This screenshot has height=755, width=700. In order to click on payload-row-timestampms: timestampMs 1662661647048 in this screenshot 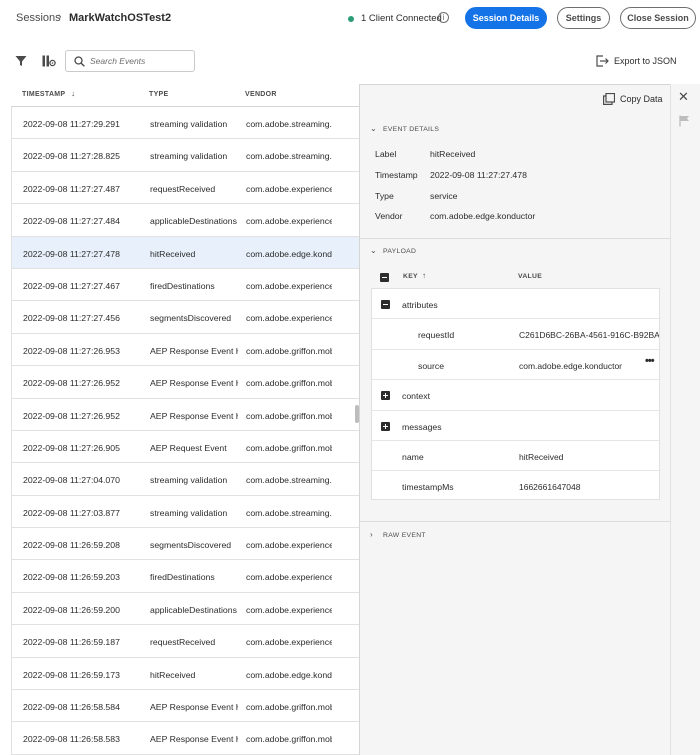, I will do `click(515, 486)`.